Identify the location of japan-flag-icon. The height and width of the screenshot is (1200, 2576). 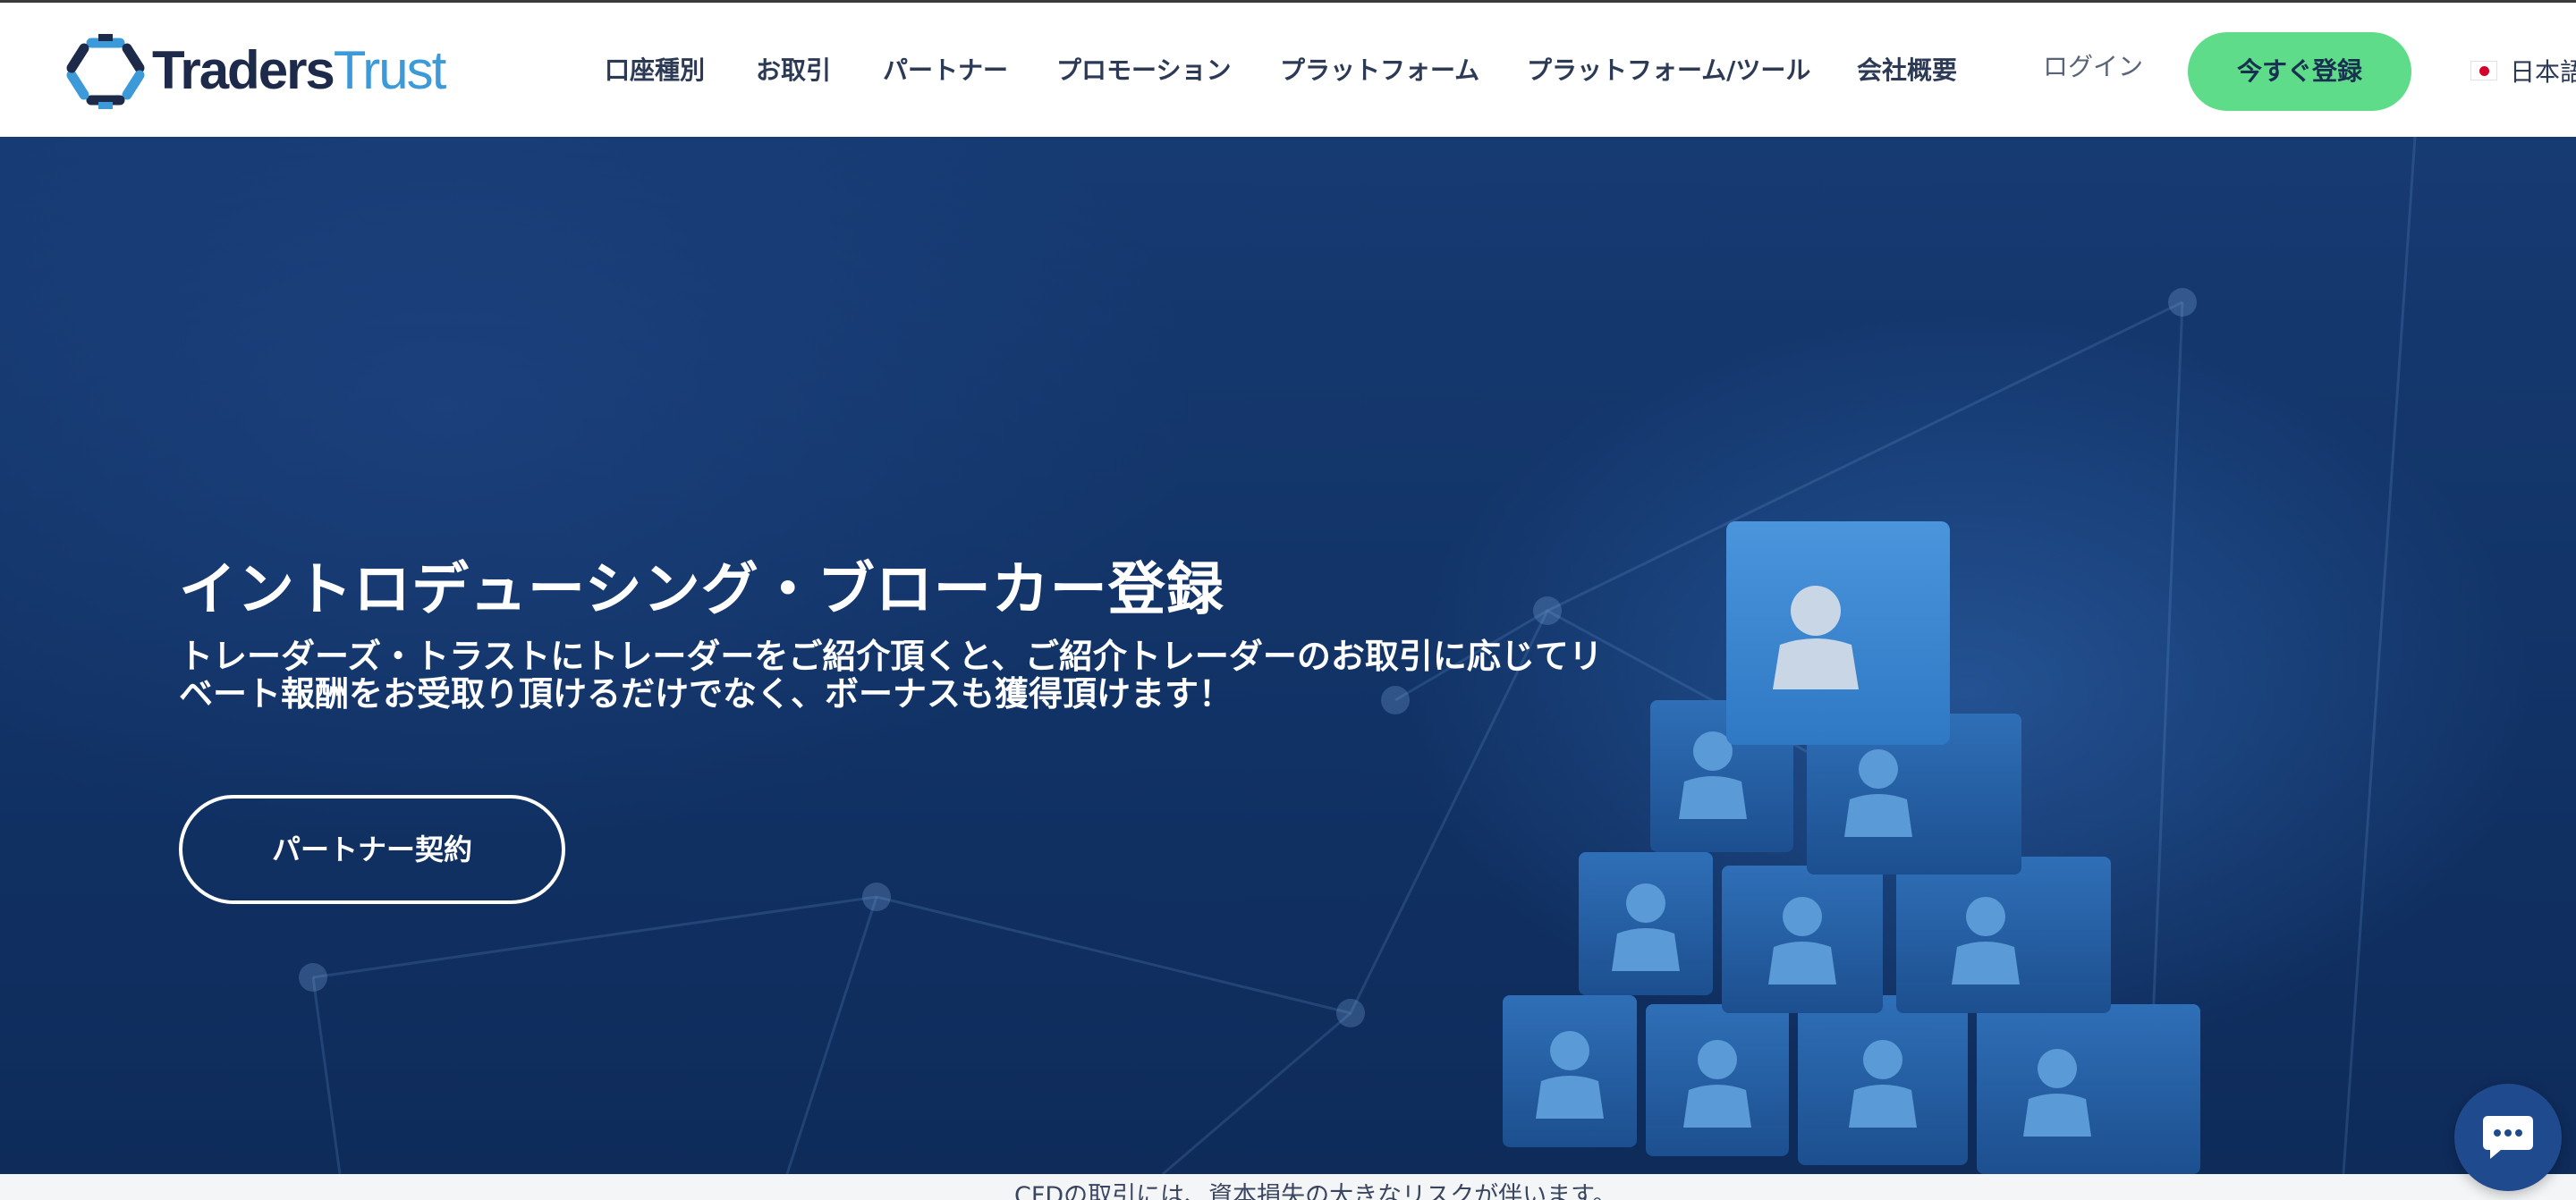
(2483, 70).